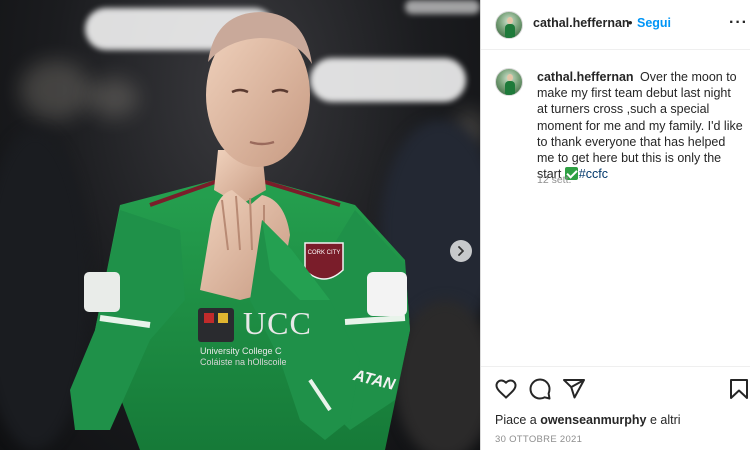  Describe the element at coordinates (665, 420) in the screenshot. I see `likes-suffix: e altri` at that location.